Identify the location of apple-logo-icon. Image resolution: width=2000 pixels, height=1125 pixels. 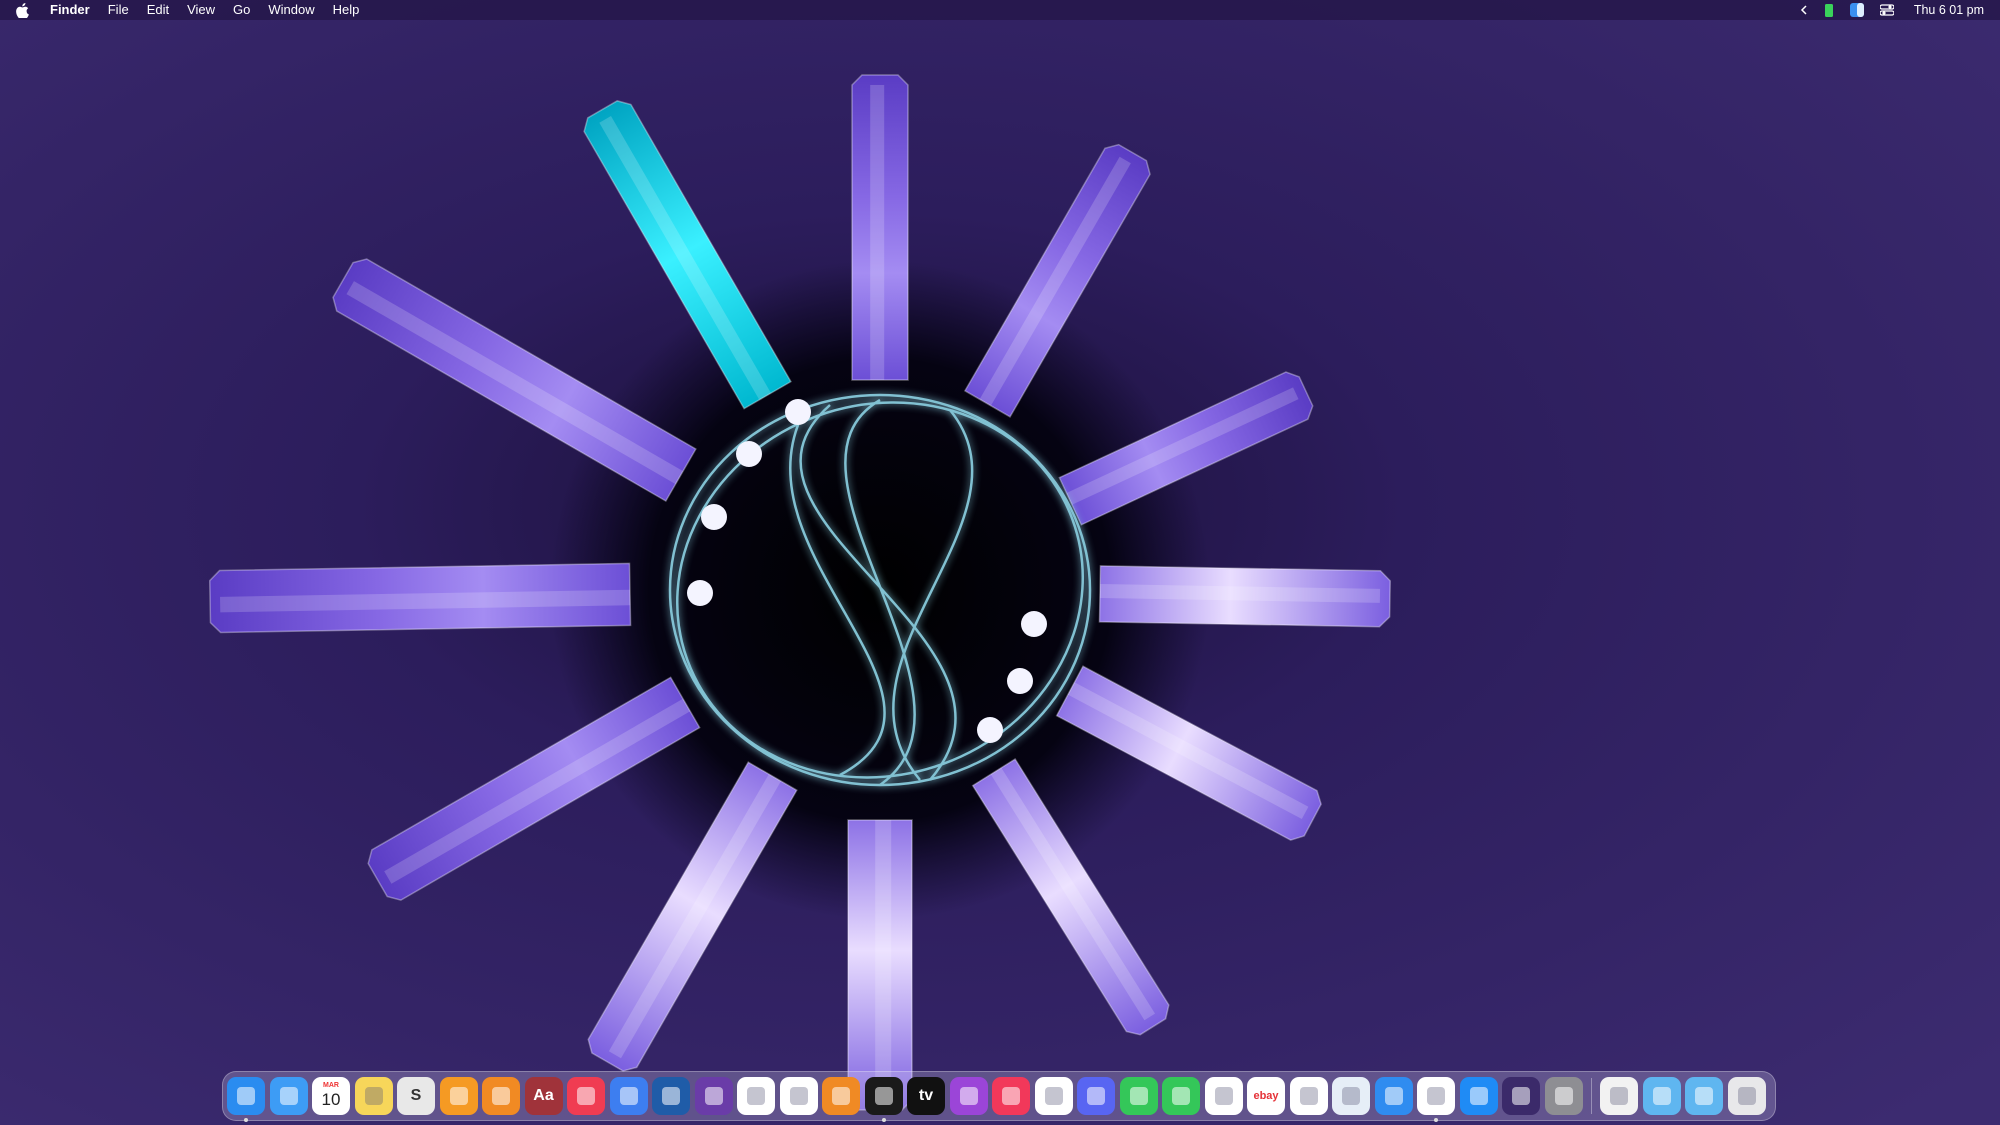
(23, 10).